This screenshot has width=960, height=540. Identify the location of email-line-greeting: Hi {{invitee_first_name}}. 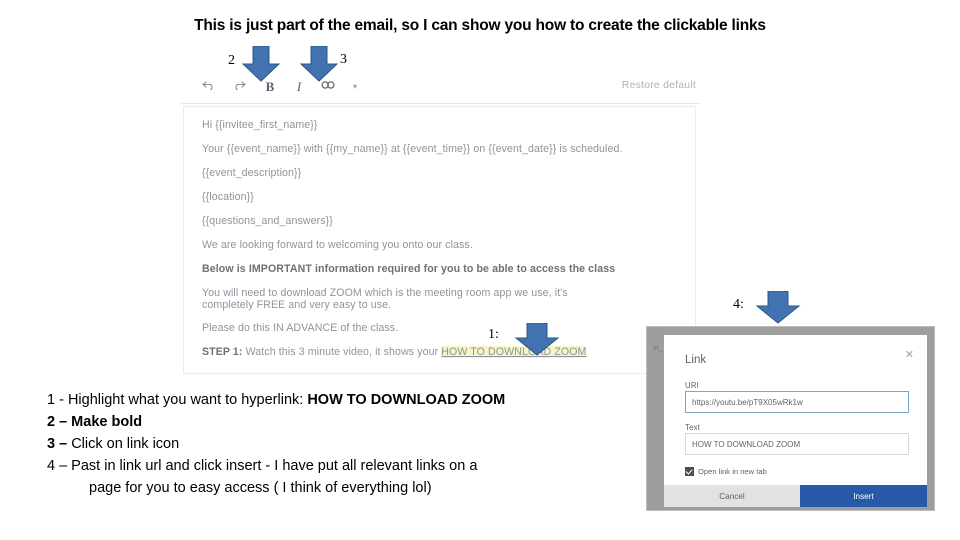
(260, 125).